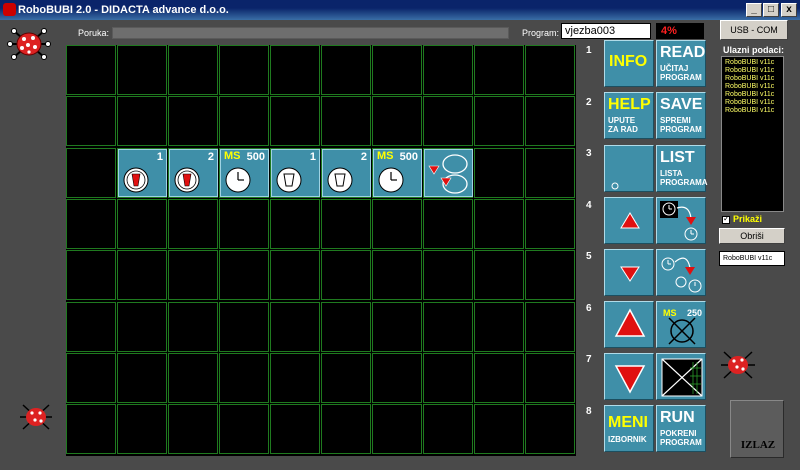  What do you see at coordinates (193, 173) in the screenshot?
I see `program-tile-reader: 2` at bounding box center [193, 173].